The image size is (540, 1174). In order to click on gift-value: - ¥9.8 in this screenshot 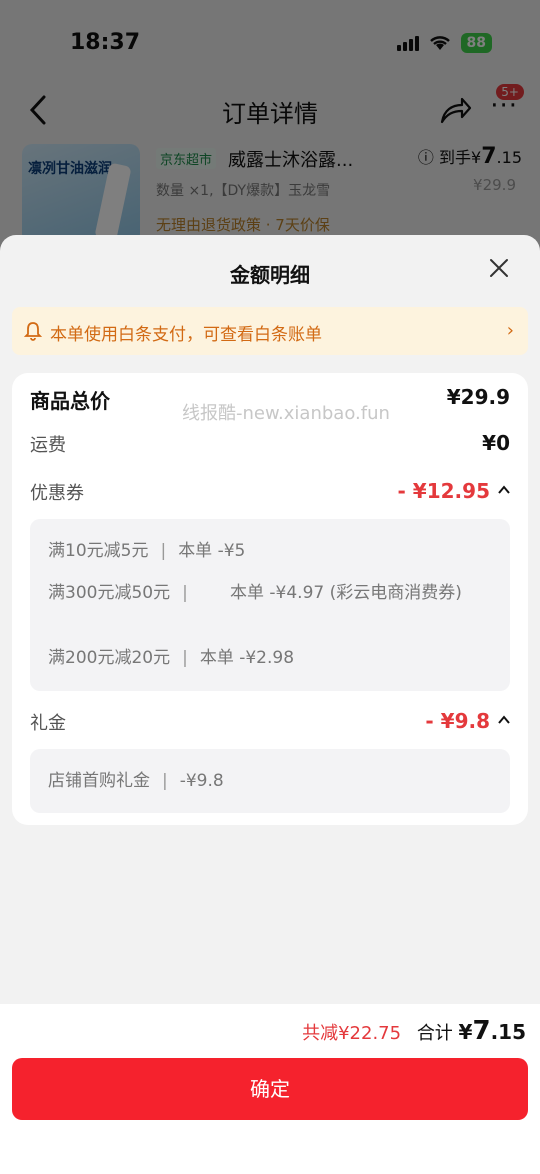, I will do `click(467, 721)`.